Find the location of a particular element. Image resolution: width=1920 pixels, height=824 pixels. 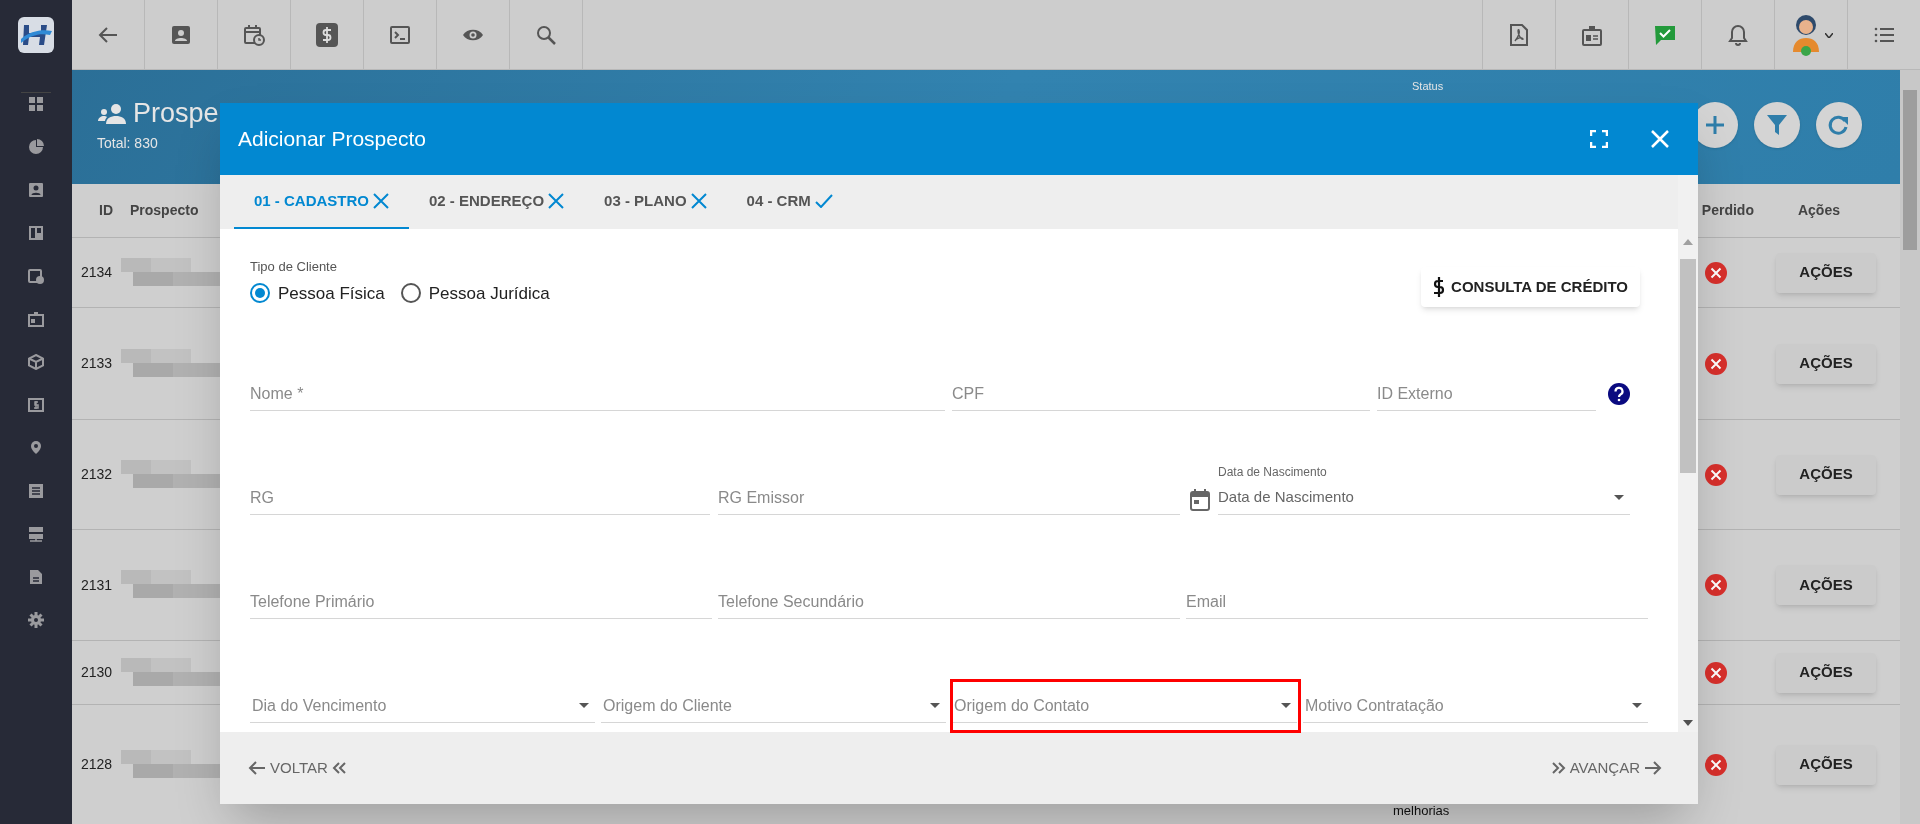

list-icon is located at coordinates (36, 491).